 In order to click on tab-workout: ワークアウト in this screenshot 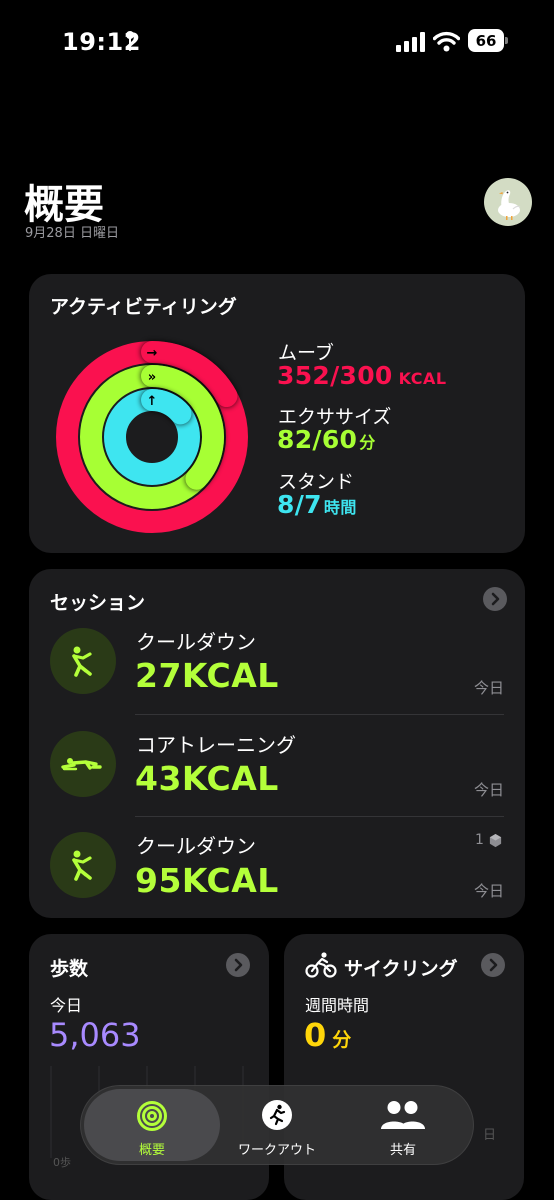, I will do `click(277, 1125)`.